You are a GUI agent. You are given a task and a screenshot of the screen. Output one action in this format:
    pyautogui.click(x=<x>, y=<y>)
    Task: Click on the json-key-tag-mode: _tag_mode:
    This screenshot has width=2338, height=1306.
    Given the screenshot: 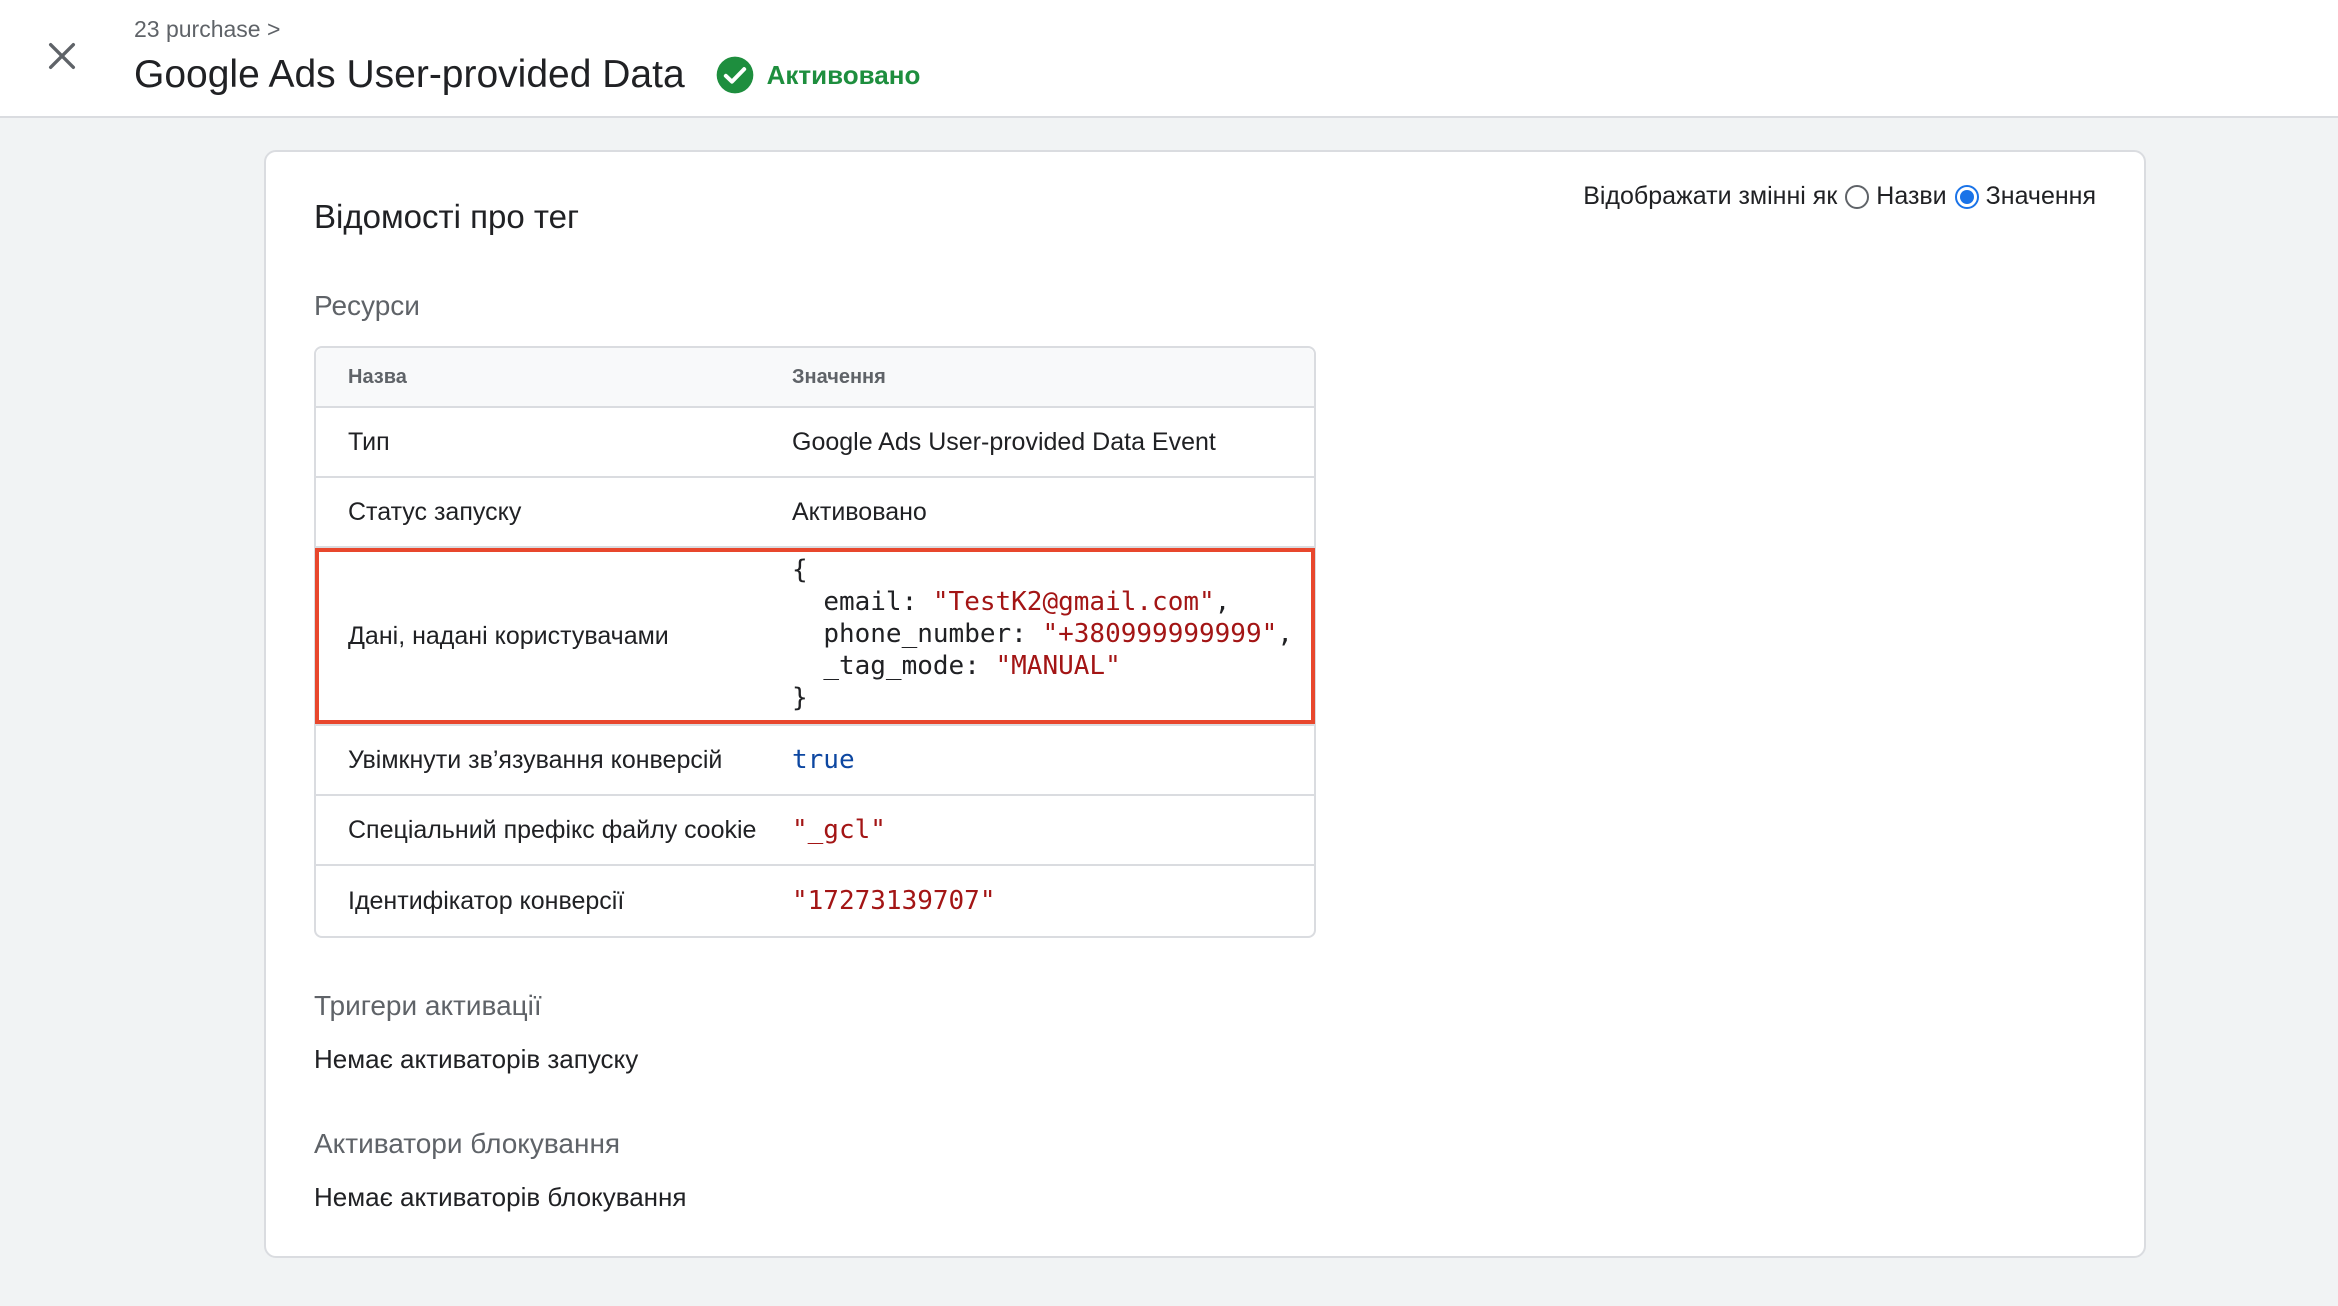 What is the action you would take?
    pyautogui.click(x=909, y=666)
    